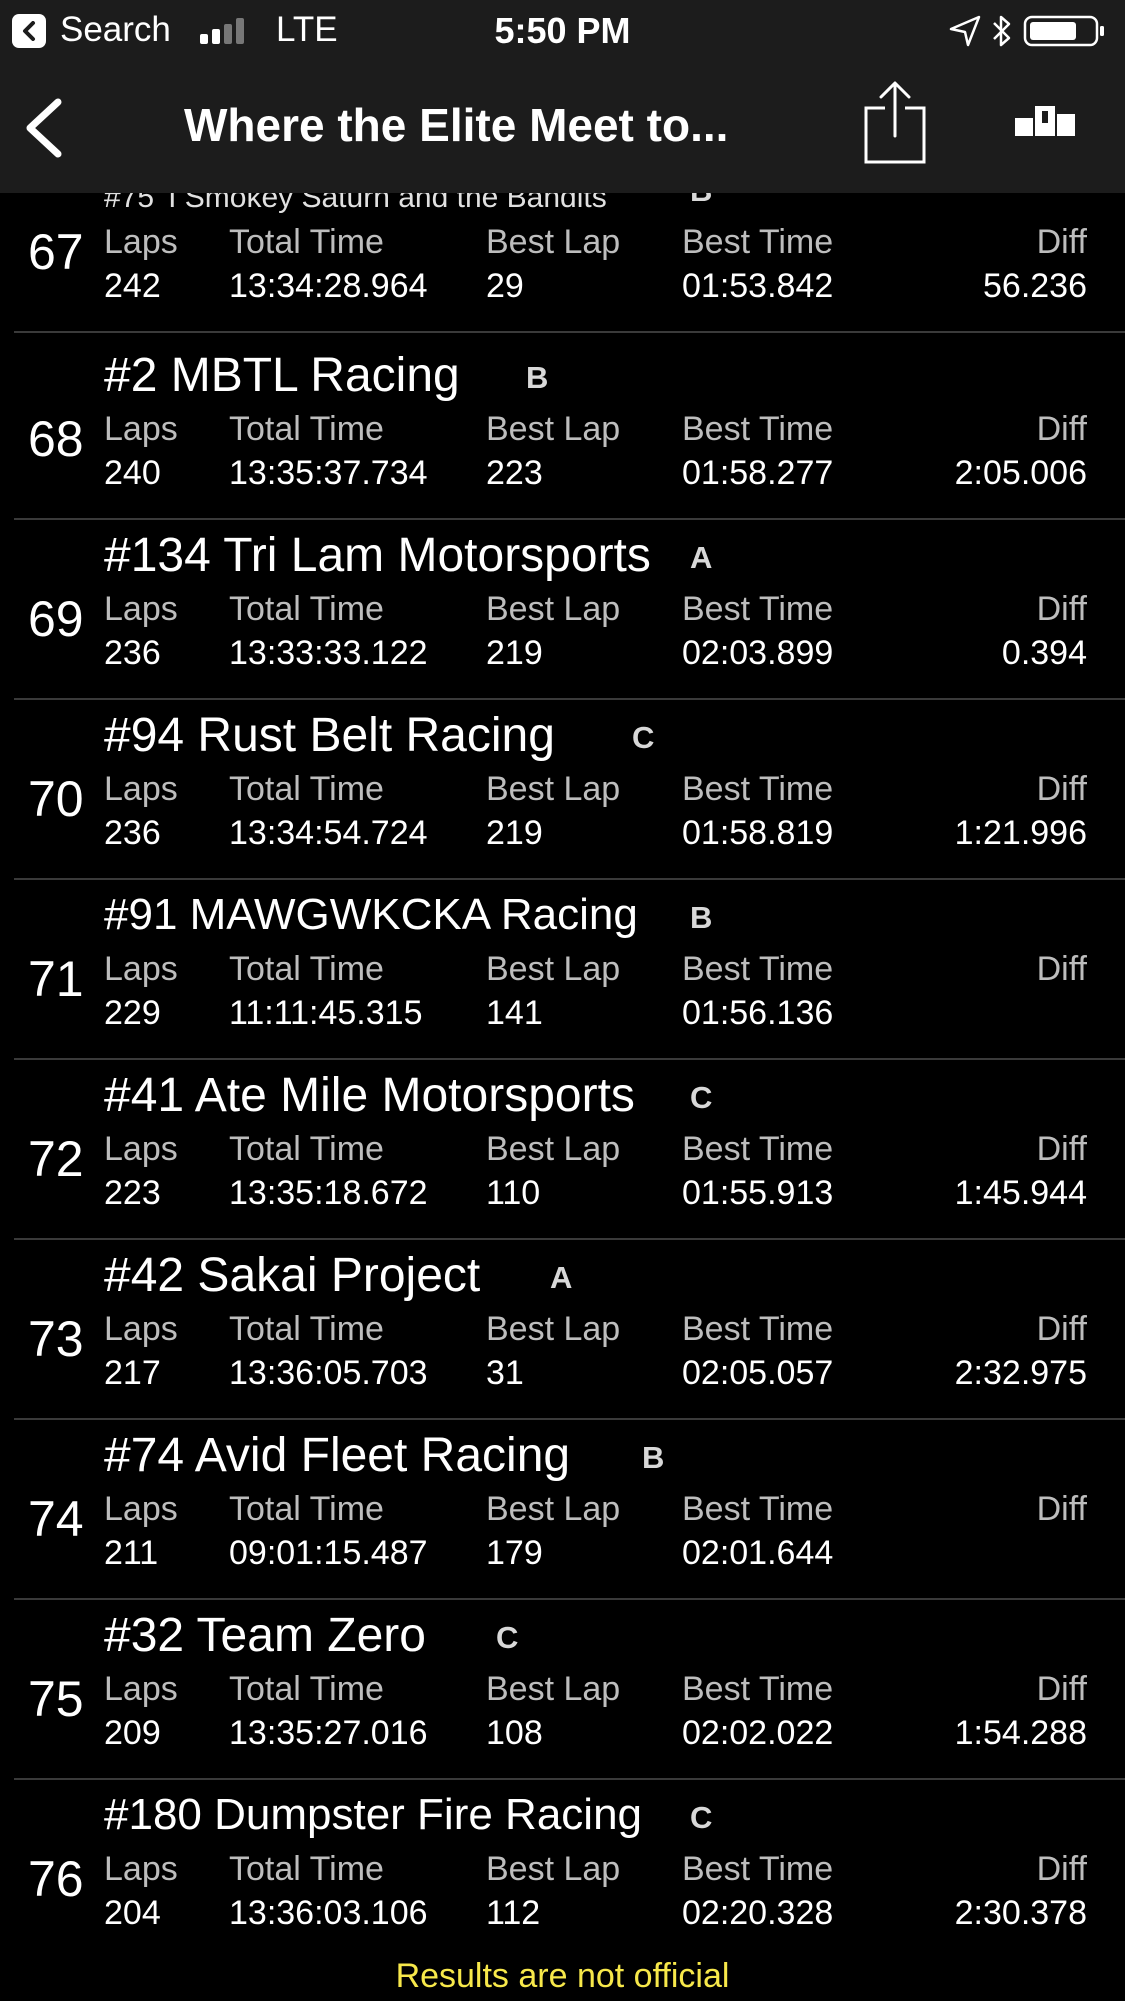 This screenshot has height=2001, width=1125. What do you see at coordinates (132, 653) in the screenshot?
I see `laps-value: 236` at bounding box center [132, 653].